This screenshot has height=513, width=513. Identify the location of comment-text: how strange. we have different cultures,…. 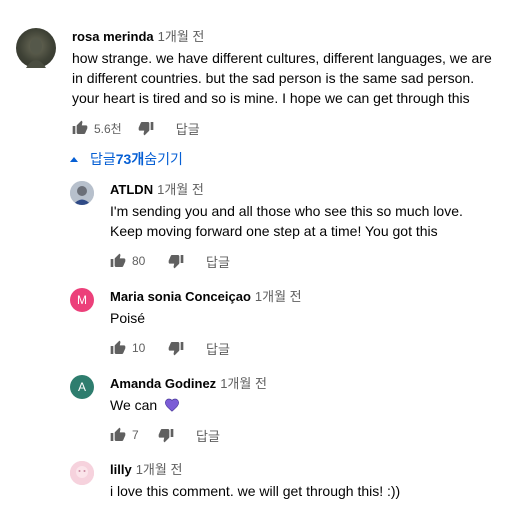
(282, 78).